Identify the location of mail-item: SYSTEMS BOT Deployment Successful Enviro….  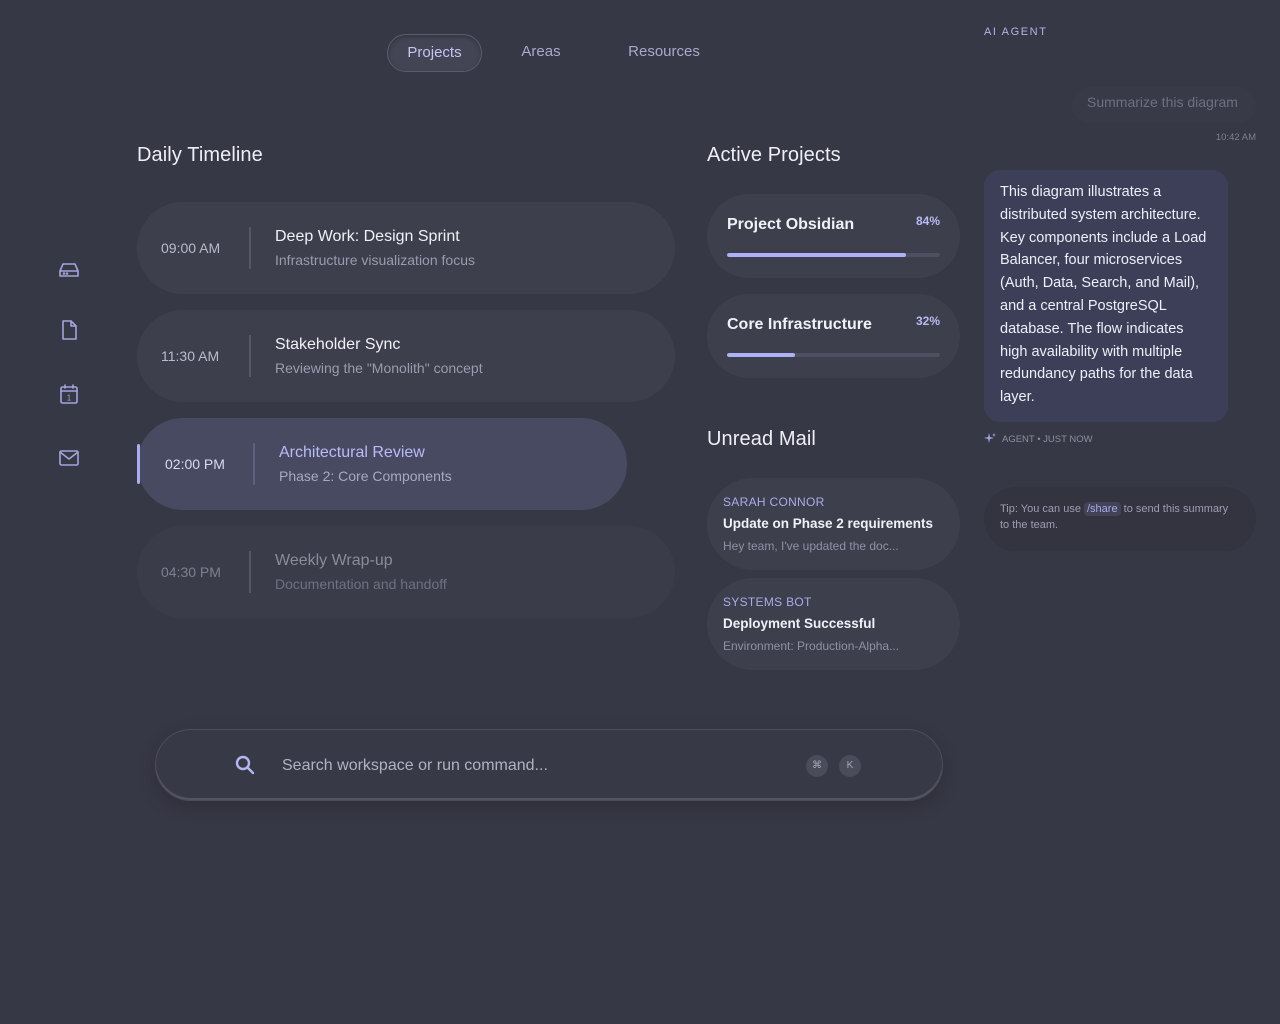
(833, 624).